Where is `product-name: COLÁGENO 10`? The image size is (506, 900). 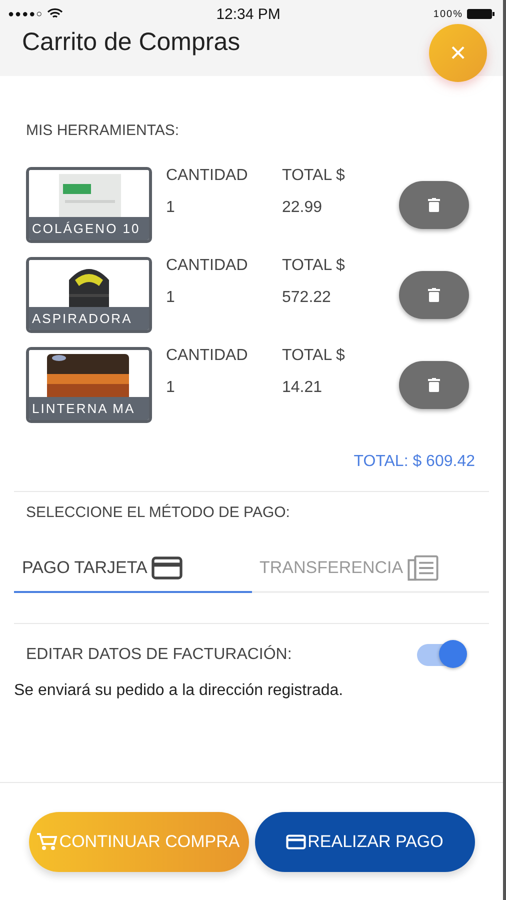
product-name: COLÁGENO 10 is located at coordinates (89, 228).